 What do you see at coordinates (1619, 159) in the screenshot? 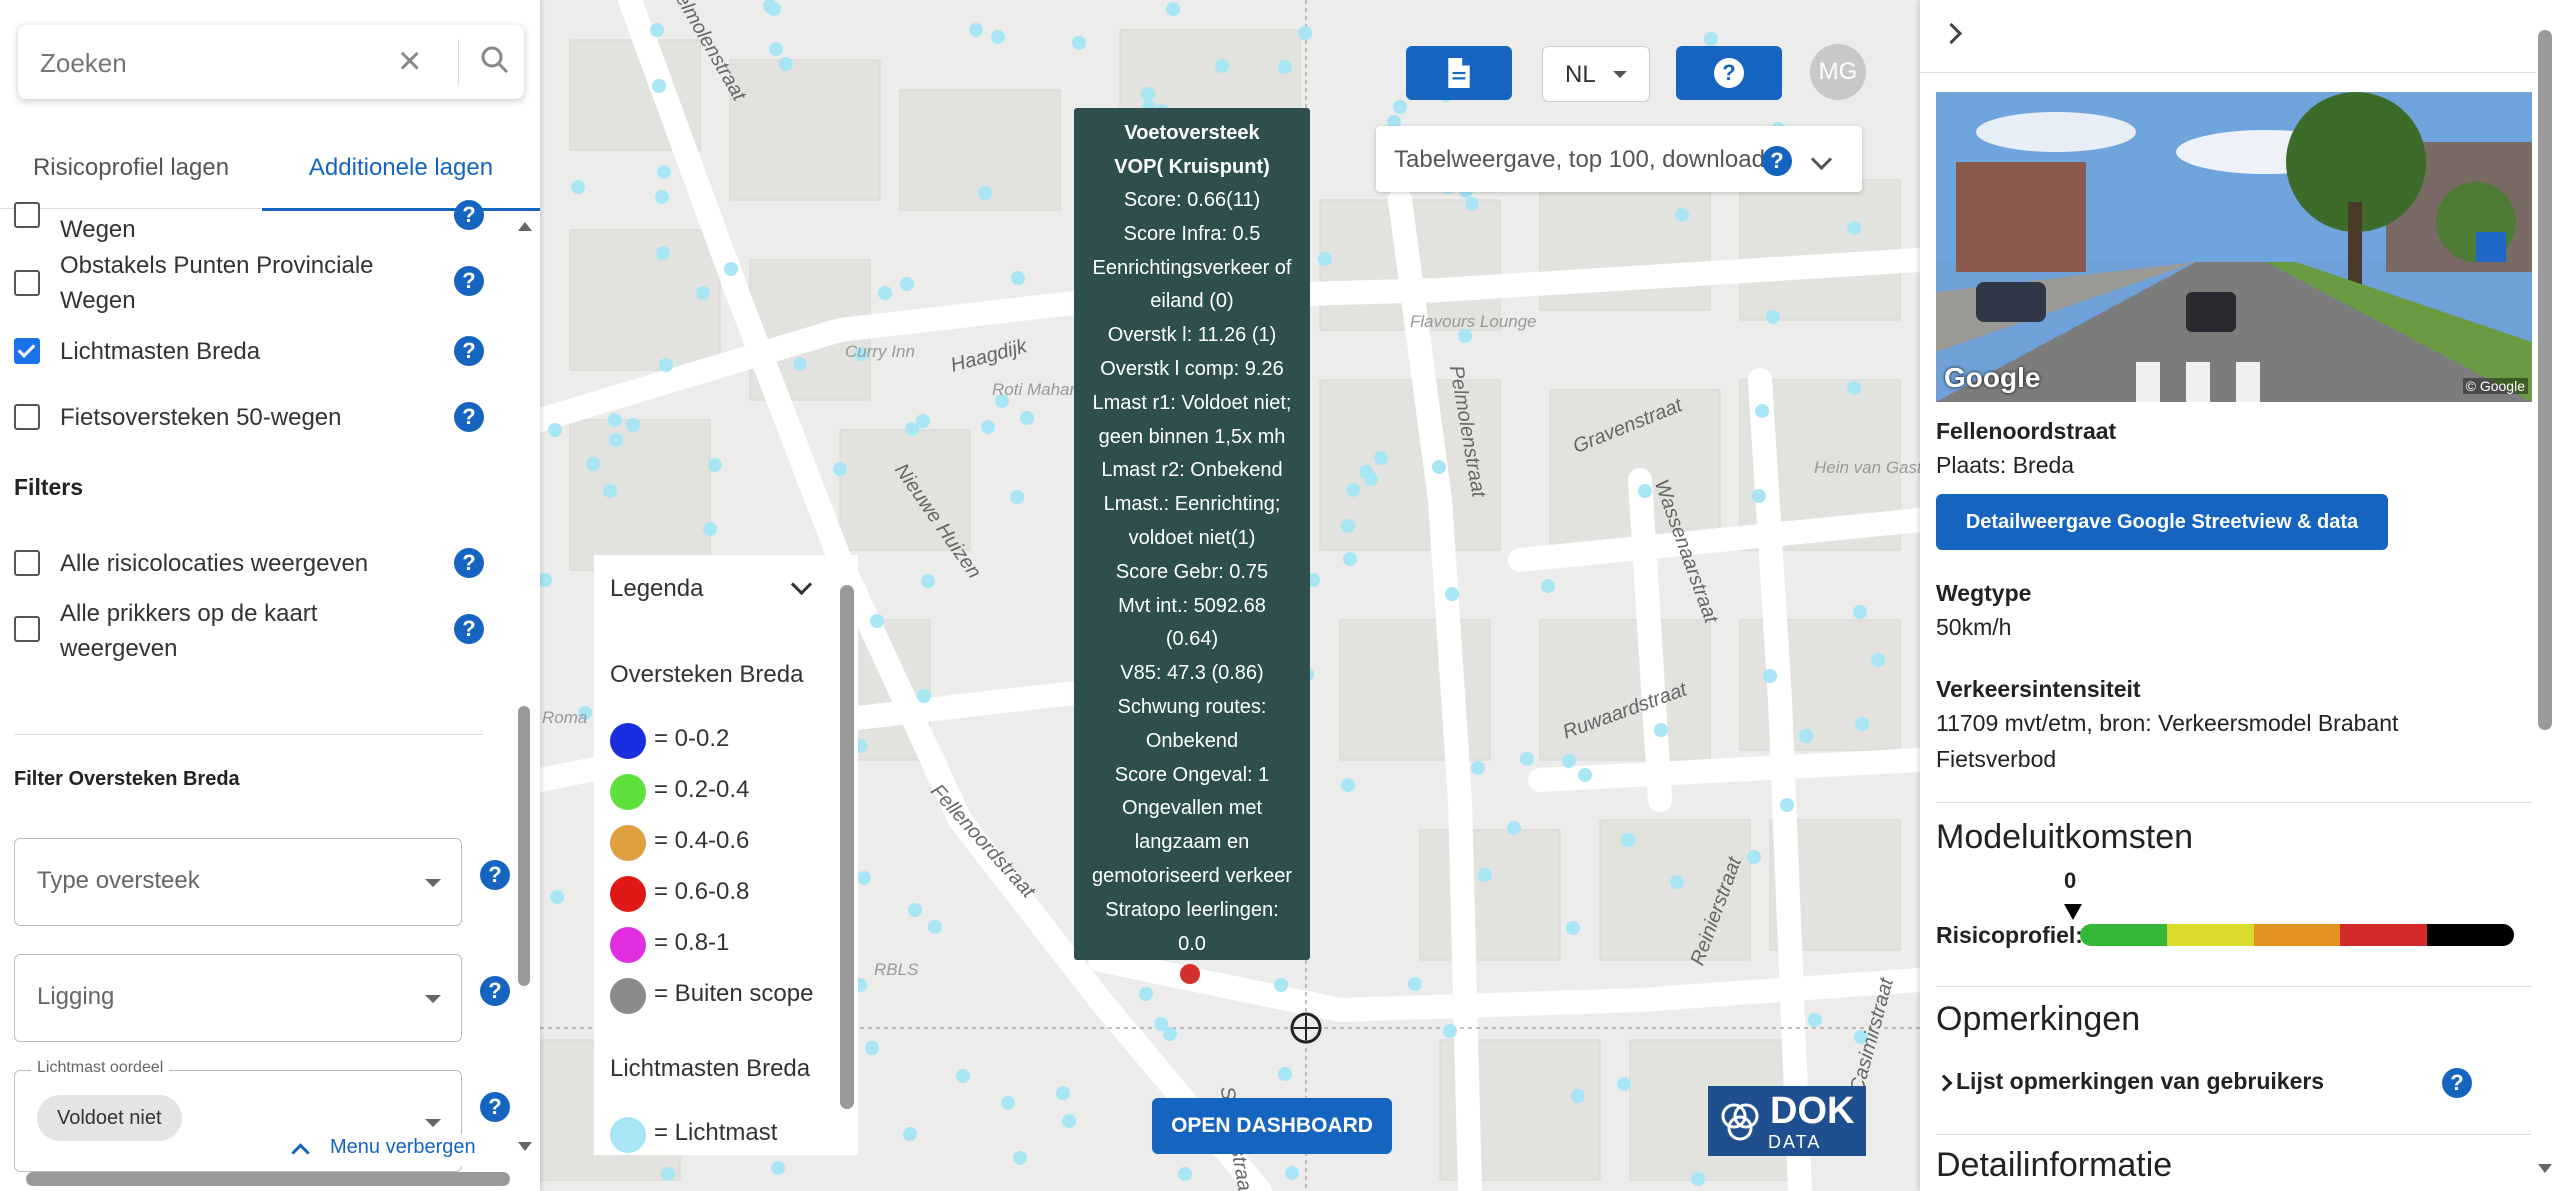
I see `table-view-dropdown: Tabelweergave, top 100, download ?` at bounding box center [1619, 159].